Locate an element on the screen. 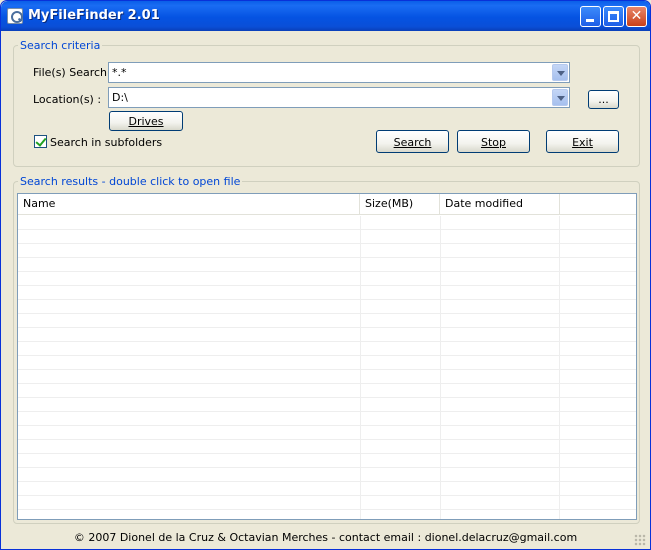 Image resolution: width=651 pixels, height=550 pixels. file-search-value: *.* is located at coordinates (119, 72).